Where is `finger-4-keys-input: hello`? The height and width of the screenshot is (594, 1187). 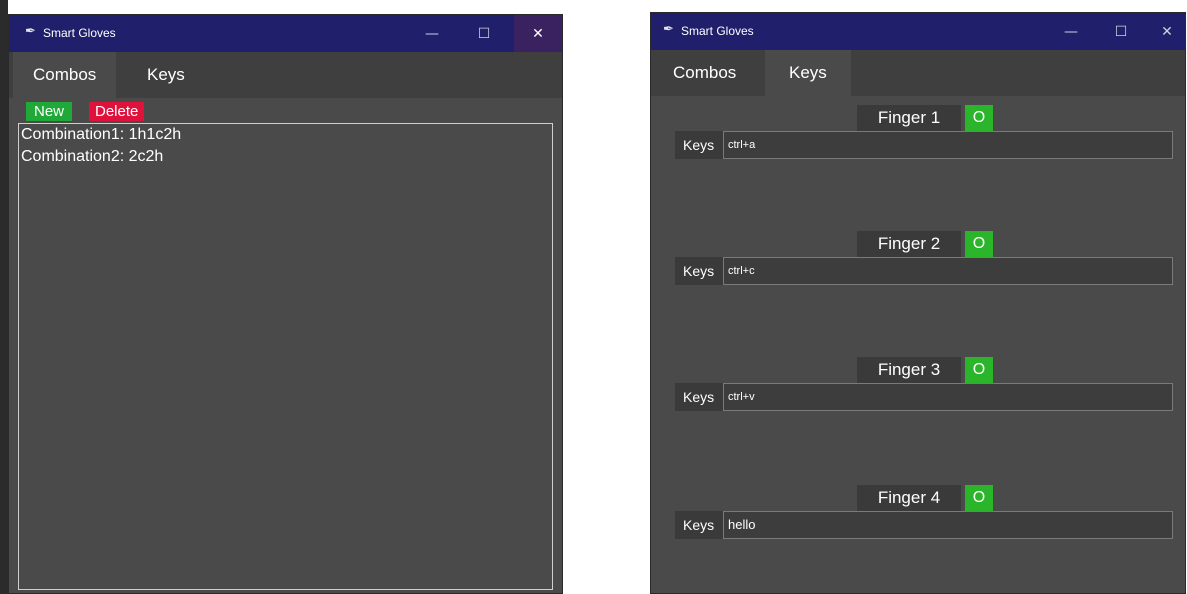 finger-4-keys-input: hello is located at coordinates (948, 525).